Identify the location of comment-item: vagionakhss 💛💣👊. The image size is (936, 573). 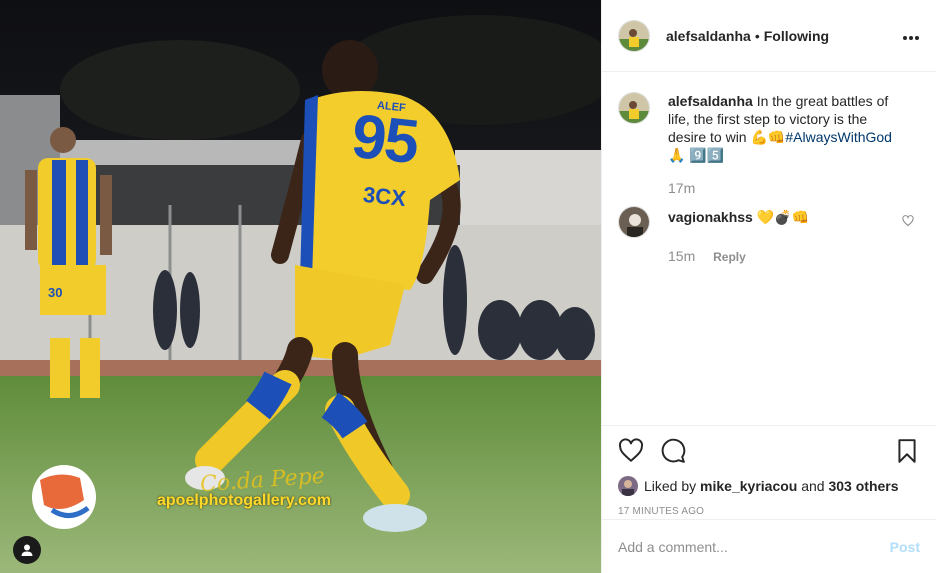
(769, 222).